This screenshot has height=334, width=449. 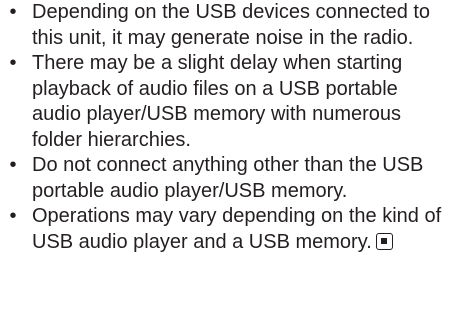 I want to click on end-of-section-icon, so click(x=384, y=241).